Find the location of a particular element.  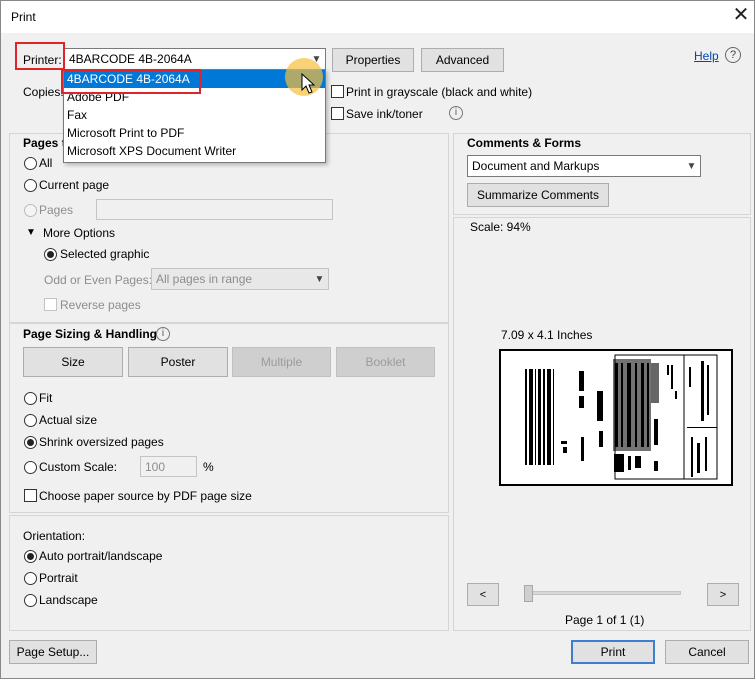

save-ink-checkbox is located at coordinates (337, 113).